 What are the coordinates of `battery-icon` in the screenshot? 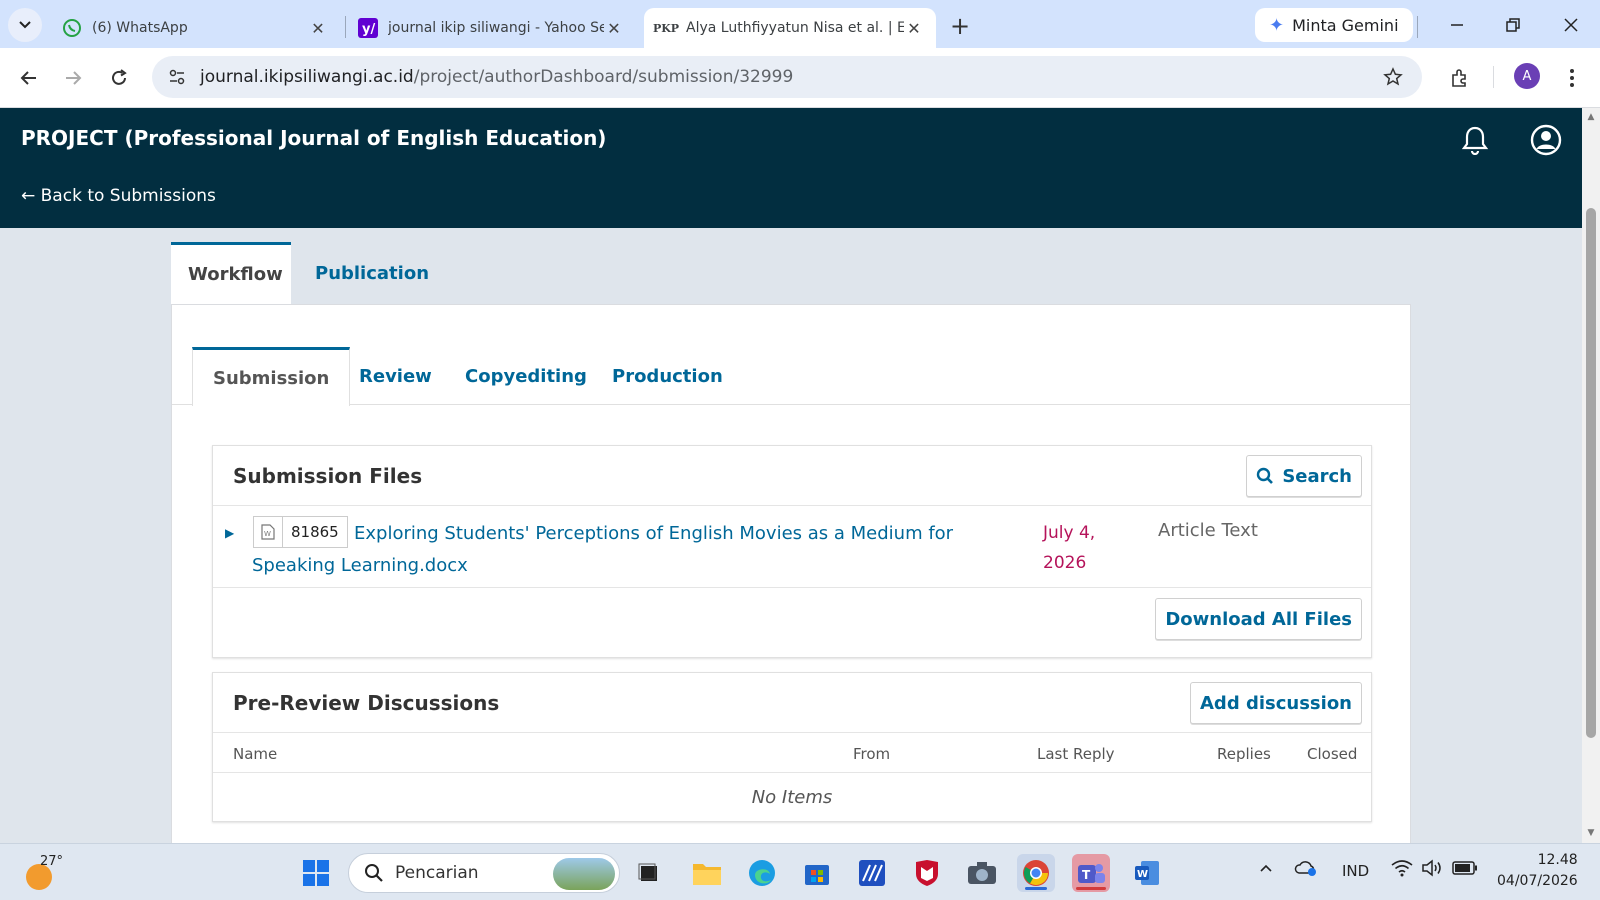 It's located at (1465, 870).